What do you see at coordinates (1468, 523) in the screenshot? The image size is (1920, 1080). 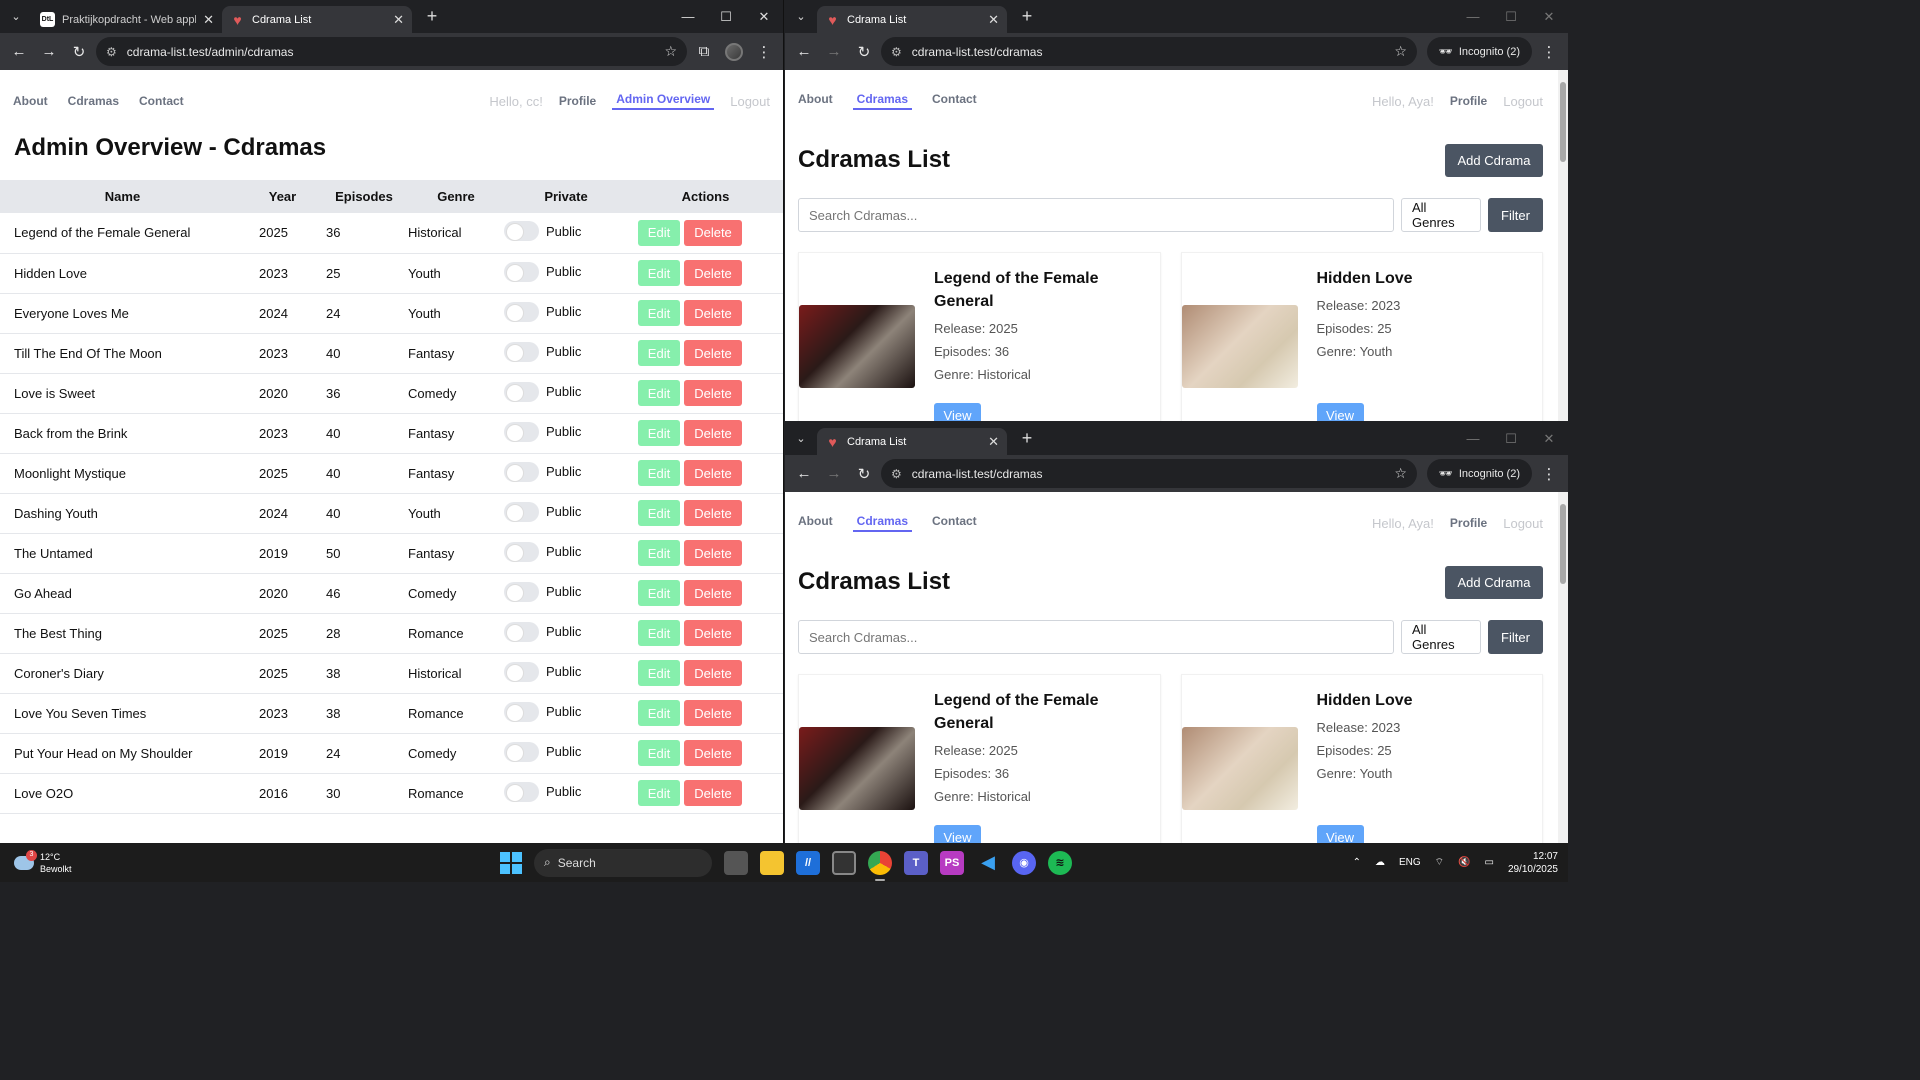 I see `nav-profile: Profile` at bounding box center [1468, 523].